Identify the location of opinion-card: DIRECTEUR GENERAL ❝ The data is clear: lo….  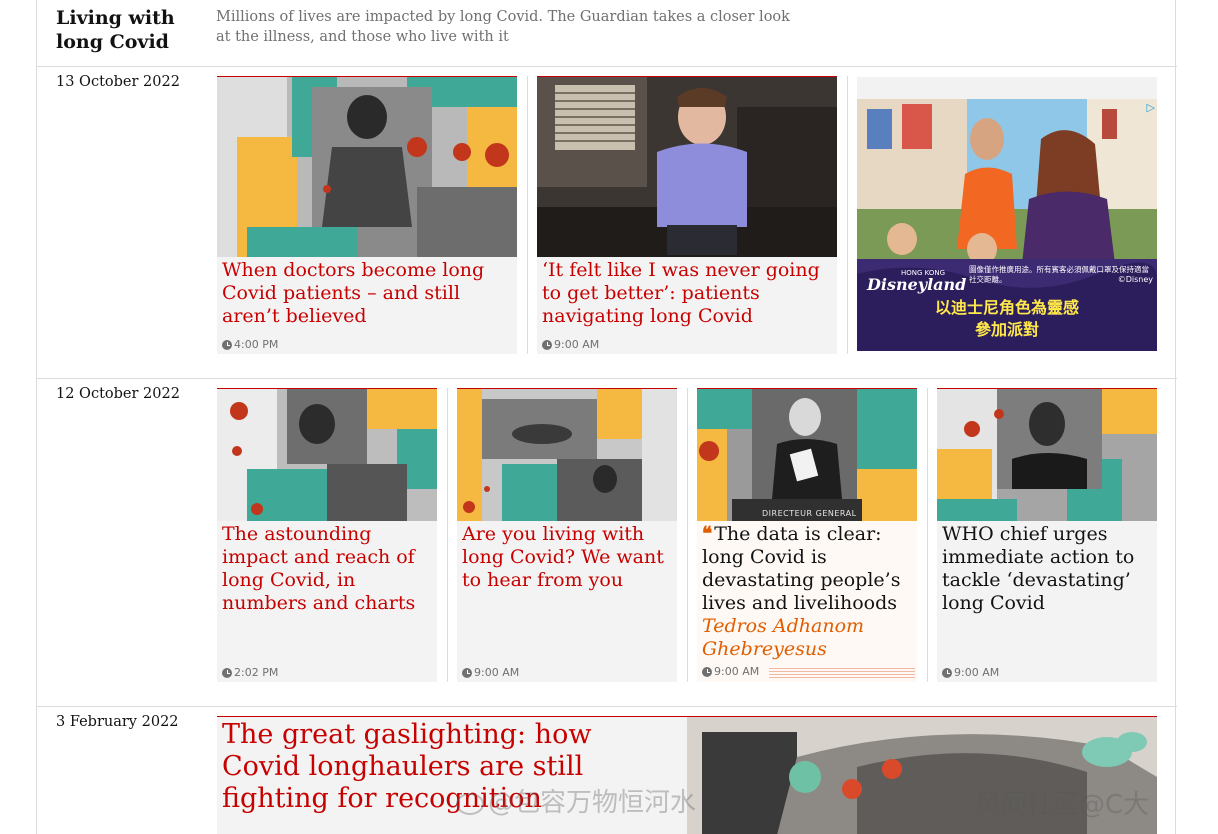
(807, 535).